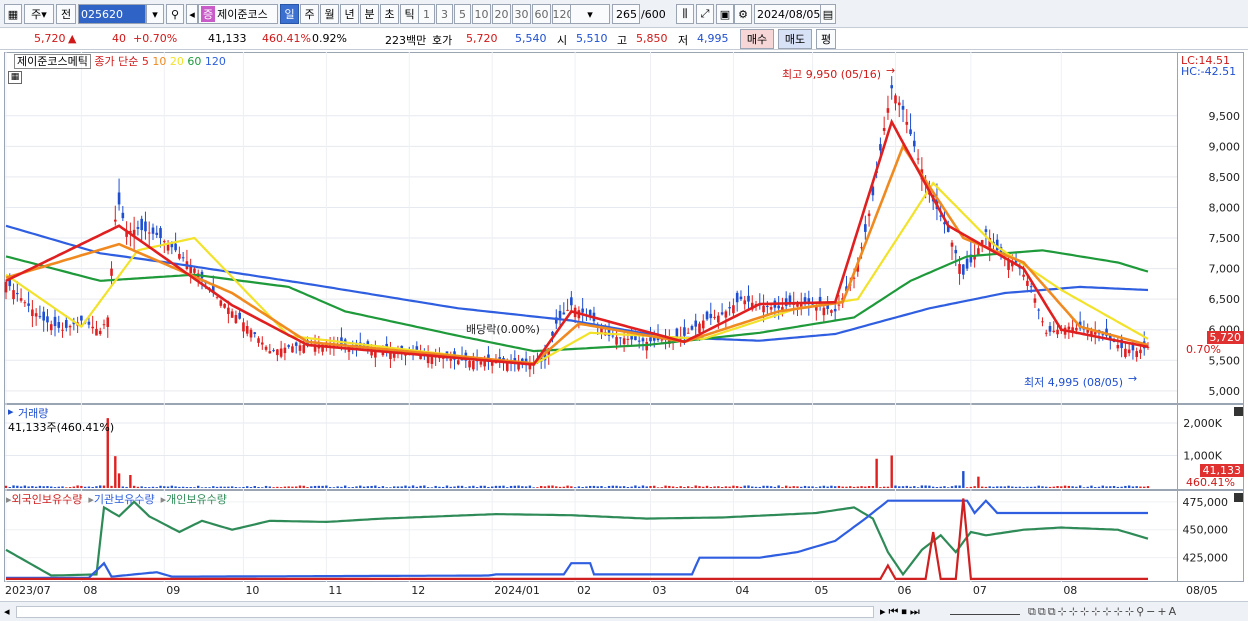  I want to click on low-annotation: 최저 4,995 (08/05), so click(1074, 382).